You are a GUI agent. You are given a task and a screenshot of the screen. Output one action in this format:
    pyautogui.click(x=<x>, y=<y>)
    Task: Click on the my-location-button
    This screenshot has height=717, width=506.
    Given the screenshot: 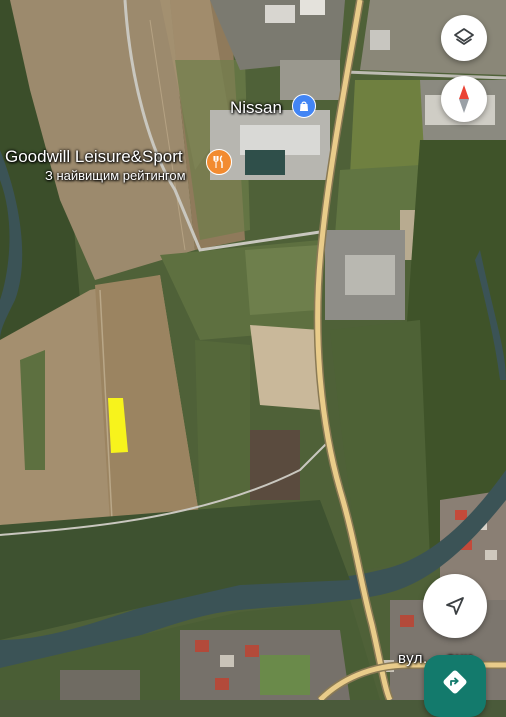 What is the action you would take?
    pyautogui.click(x=455, y=606)
    